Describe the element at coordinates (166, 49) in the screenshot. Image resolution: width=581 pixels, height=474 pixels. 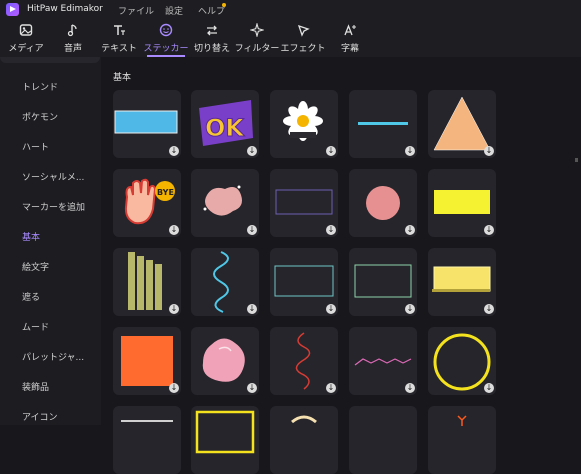
I see `tab-sticker-label: ステッカー` at that location.